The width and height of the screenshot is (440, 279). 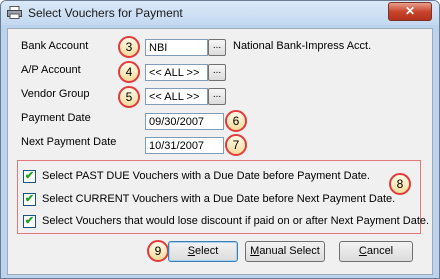 What do you see at coordinates (236, 145) in the screenshot?
I see `callout-7: 7` at bounding box center [236, 145].